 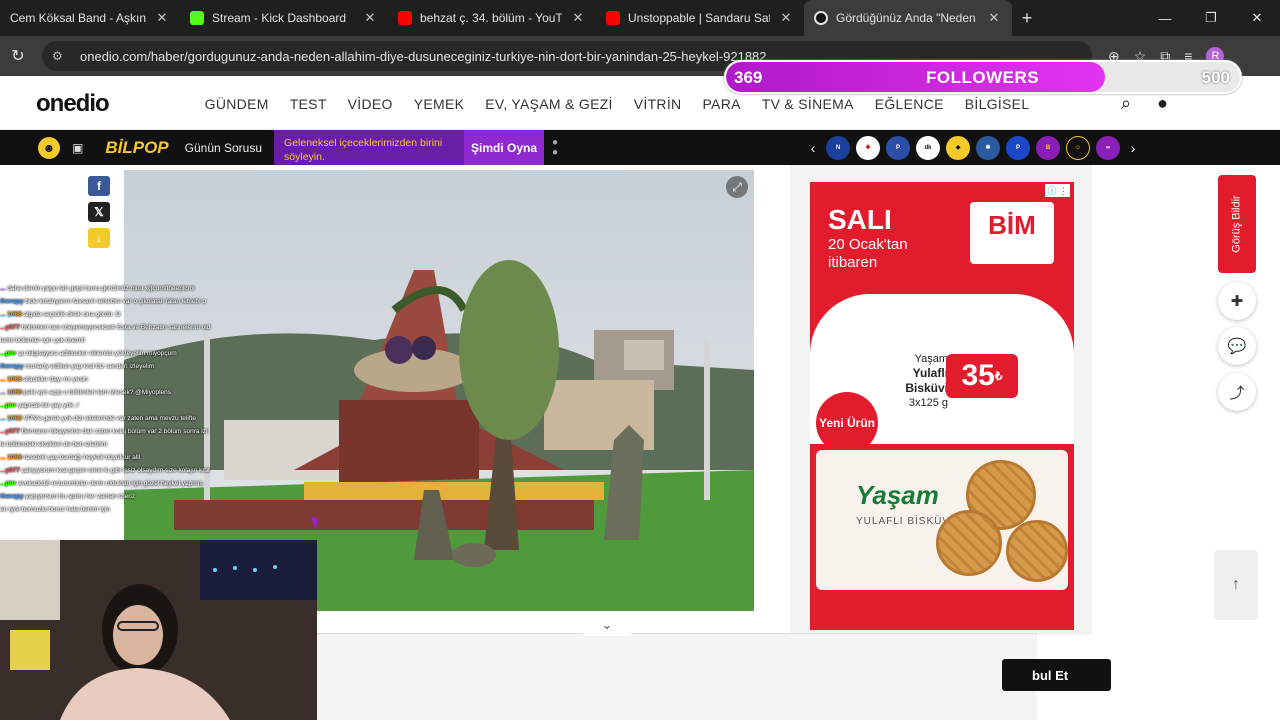 What do you see at coordinates (1018, 147) in the screenshot?
I see `brand-philips2-icon: P` at bounding box center [1018, 147].